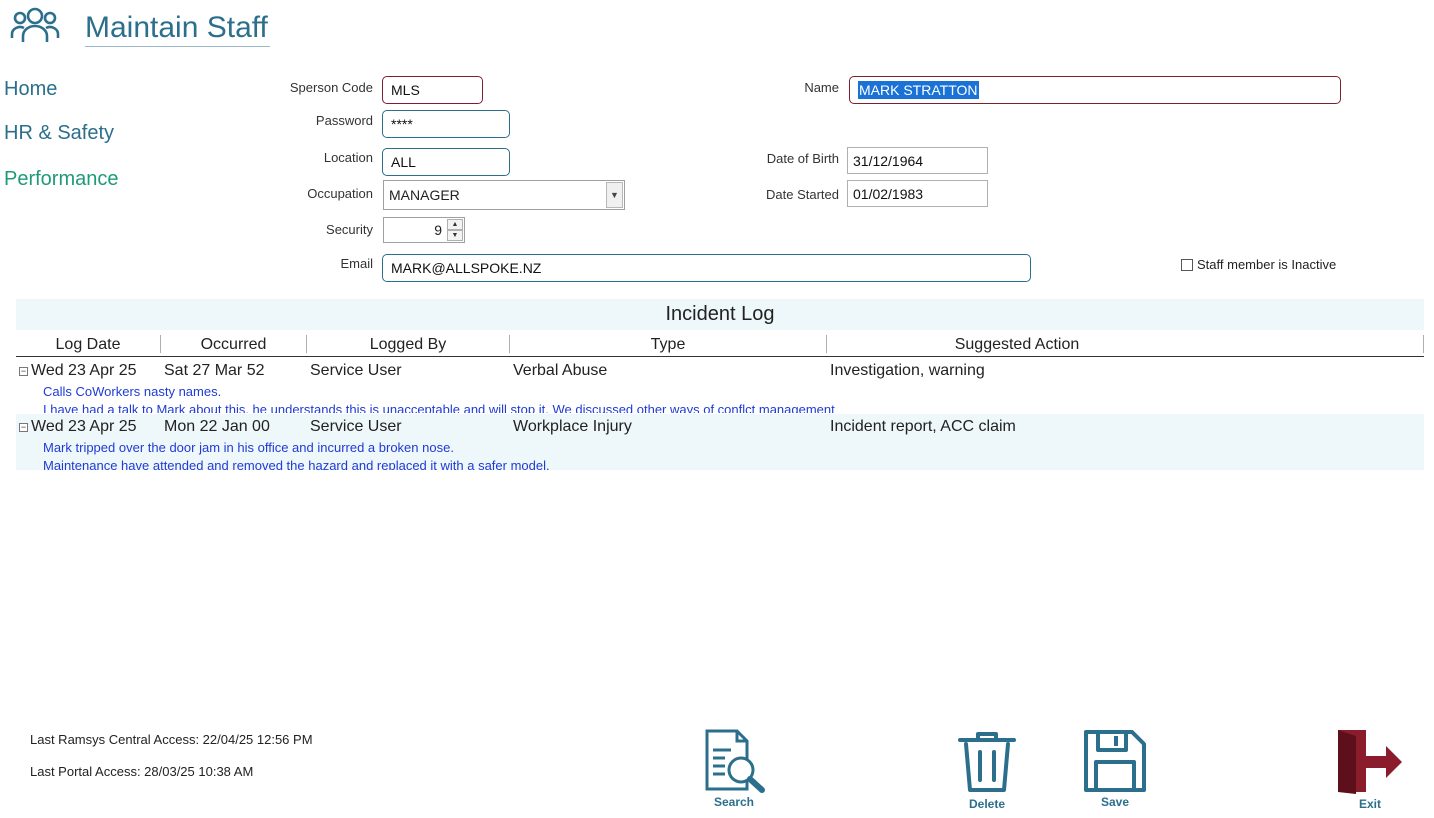  I want to click on occupation-label: Occupation, so click(340, 193).